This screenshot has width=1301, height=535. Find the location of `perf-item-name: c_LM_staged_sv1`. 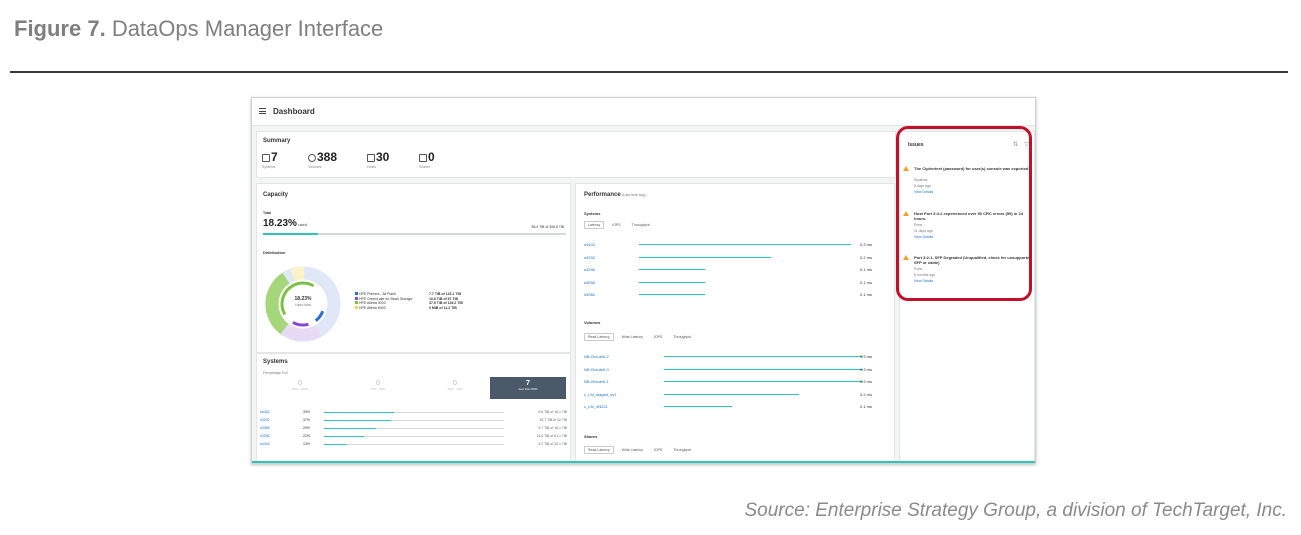

perf-item-name: c_LM_staged_sv1 is located at coordinates (600, 394).